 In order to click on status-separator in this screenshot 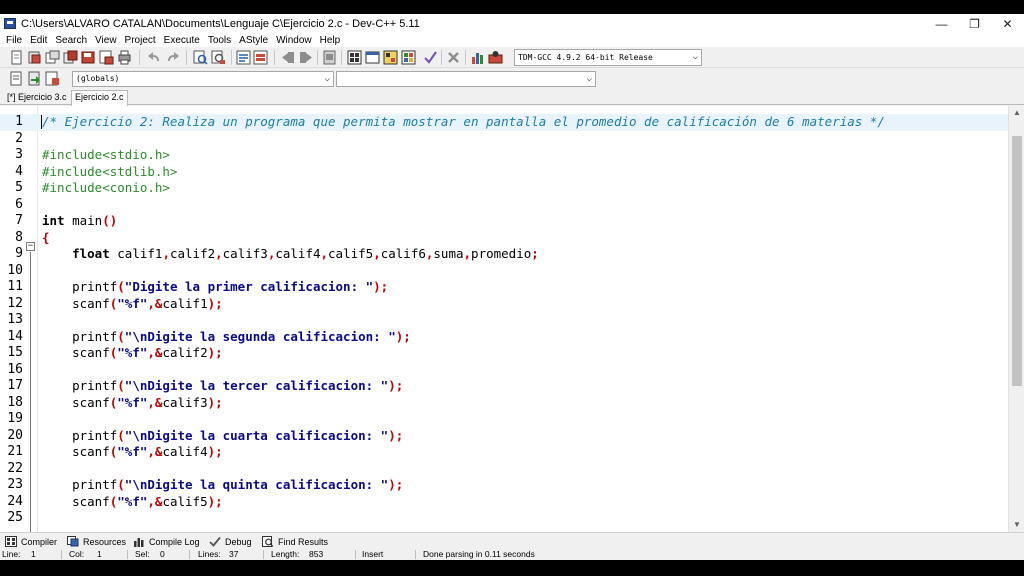, I will do `click(415, 554)`.